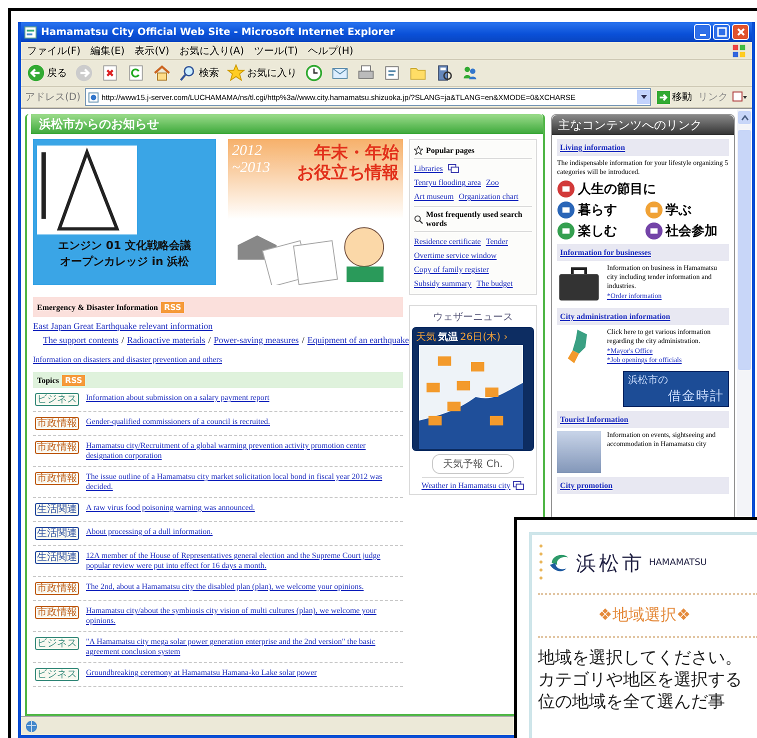 The height and width of the screenshot is (738, 757). I want to click on menu-item: 表示(V), so click(152, 51).